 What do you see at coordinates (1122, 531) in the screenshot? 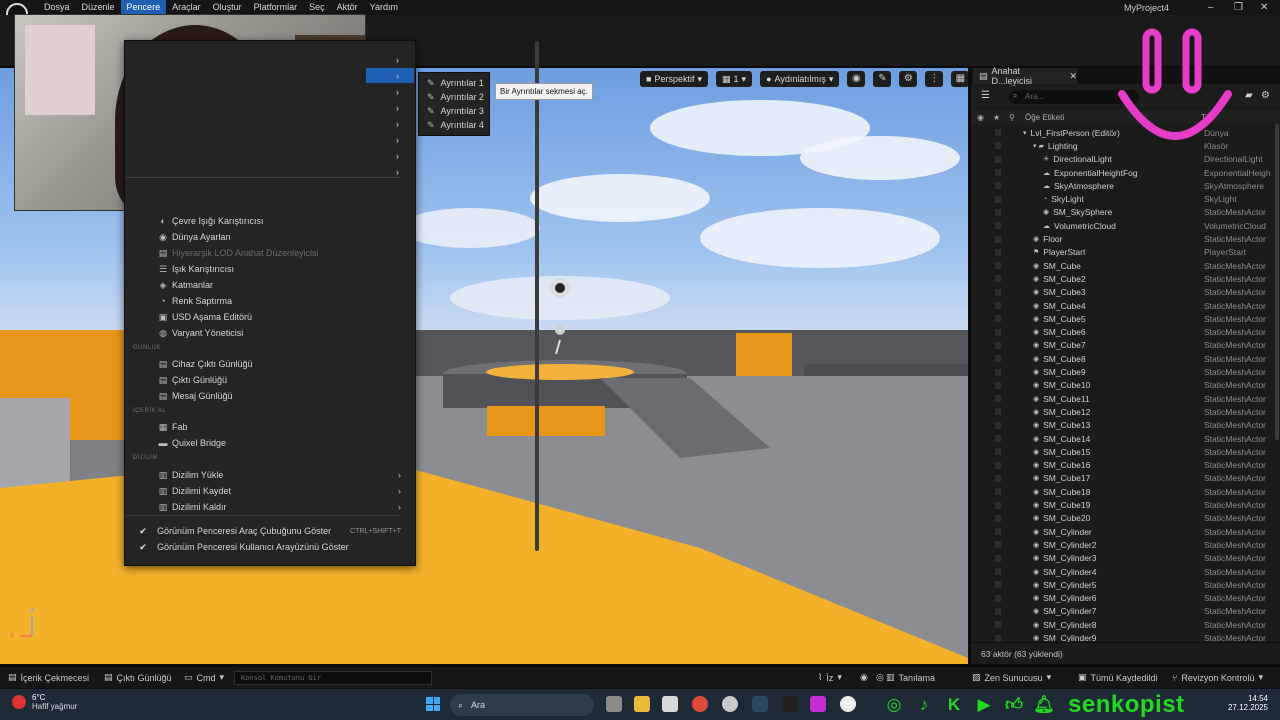
I see `outliner-row: ◉ SM_Cylinder StaticMeshActor` at bounding box center [1122, 531].